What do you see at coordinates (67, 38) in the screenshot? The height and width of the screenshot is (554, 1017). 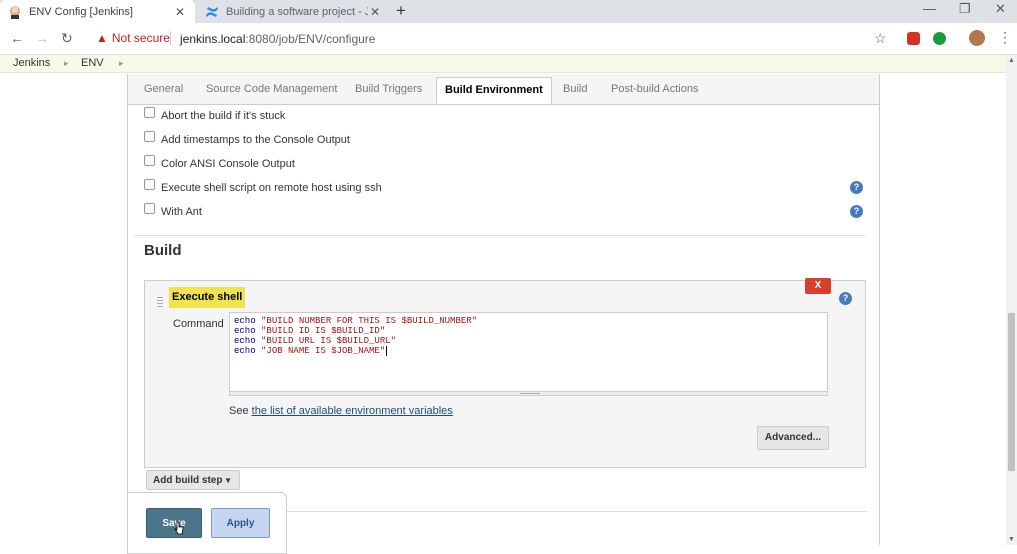 I see `reload-icon: ↻` at bounding box center [67, 38].